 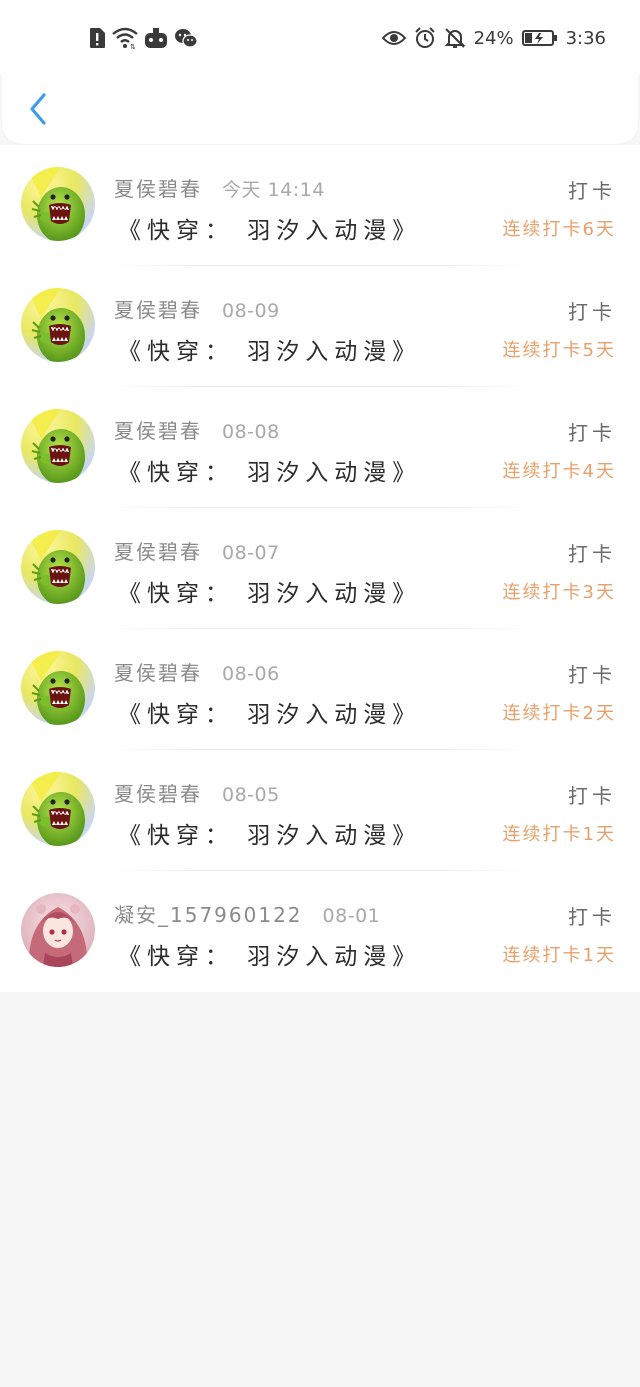 What do you see at coordinates (559, 592) in the screenshot?
I see `streak-label: 连续打卡3天` at bounding box center [559, 592].